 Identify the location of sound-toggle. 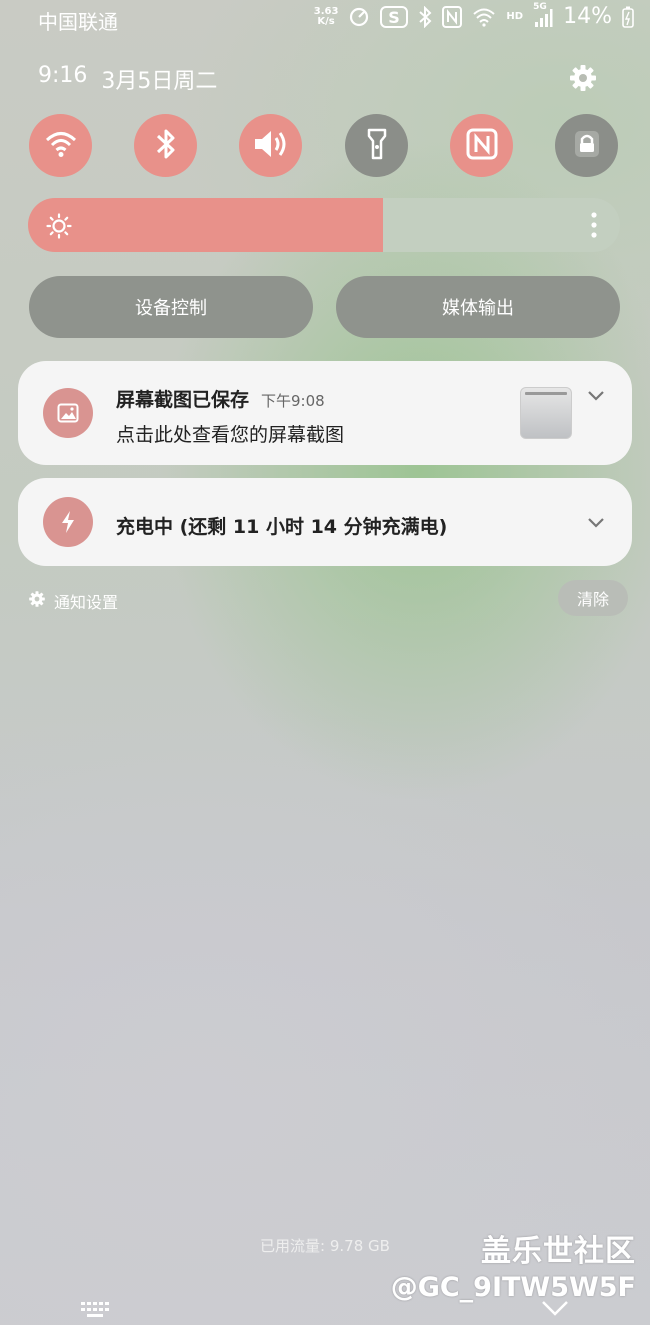
(270, 145).